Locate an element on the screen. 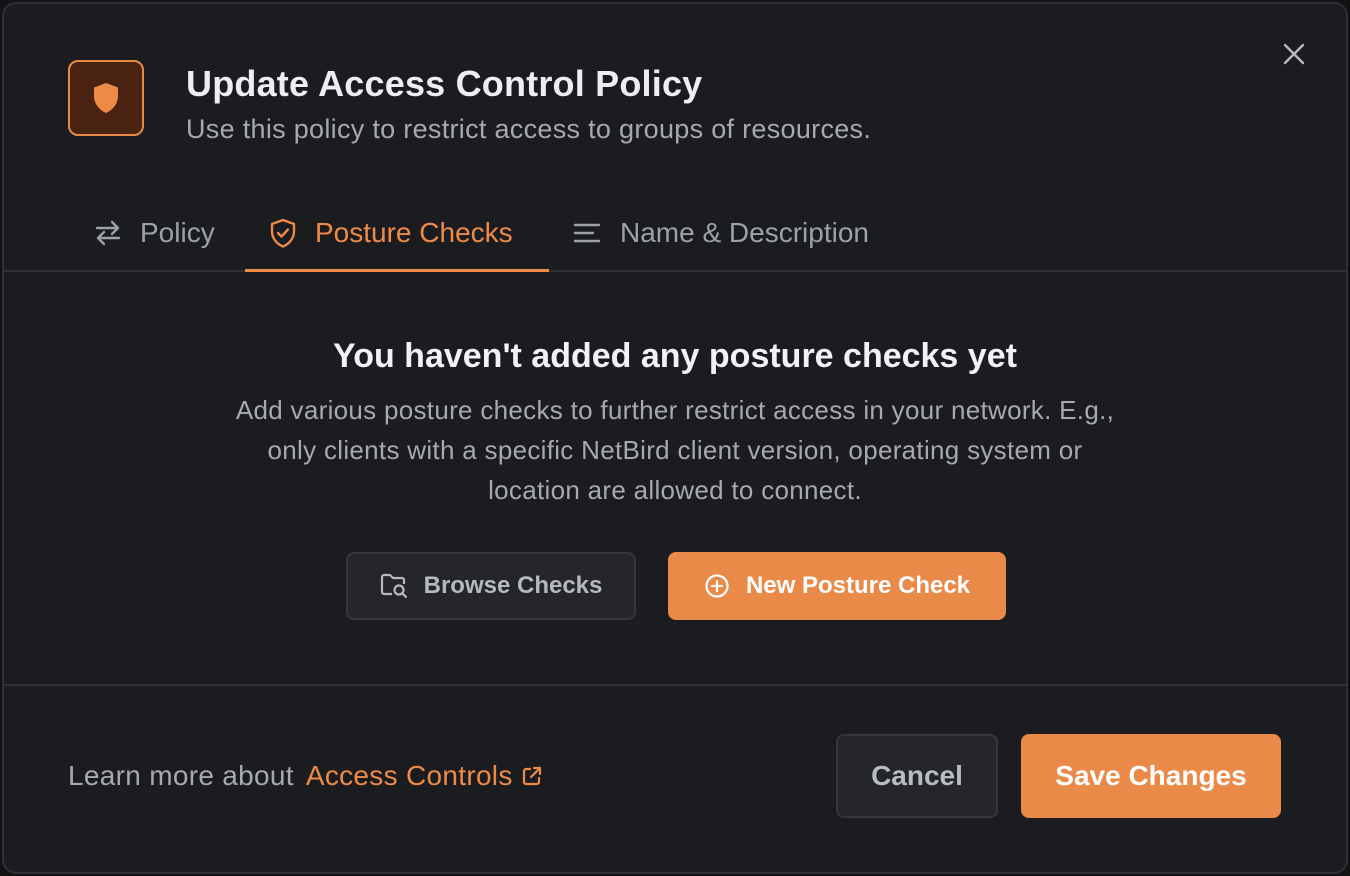 Image resolution: width=1350 pixels, height=876 pixels. tab-name-description: Name & Description is located at coordinates (720, 233).